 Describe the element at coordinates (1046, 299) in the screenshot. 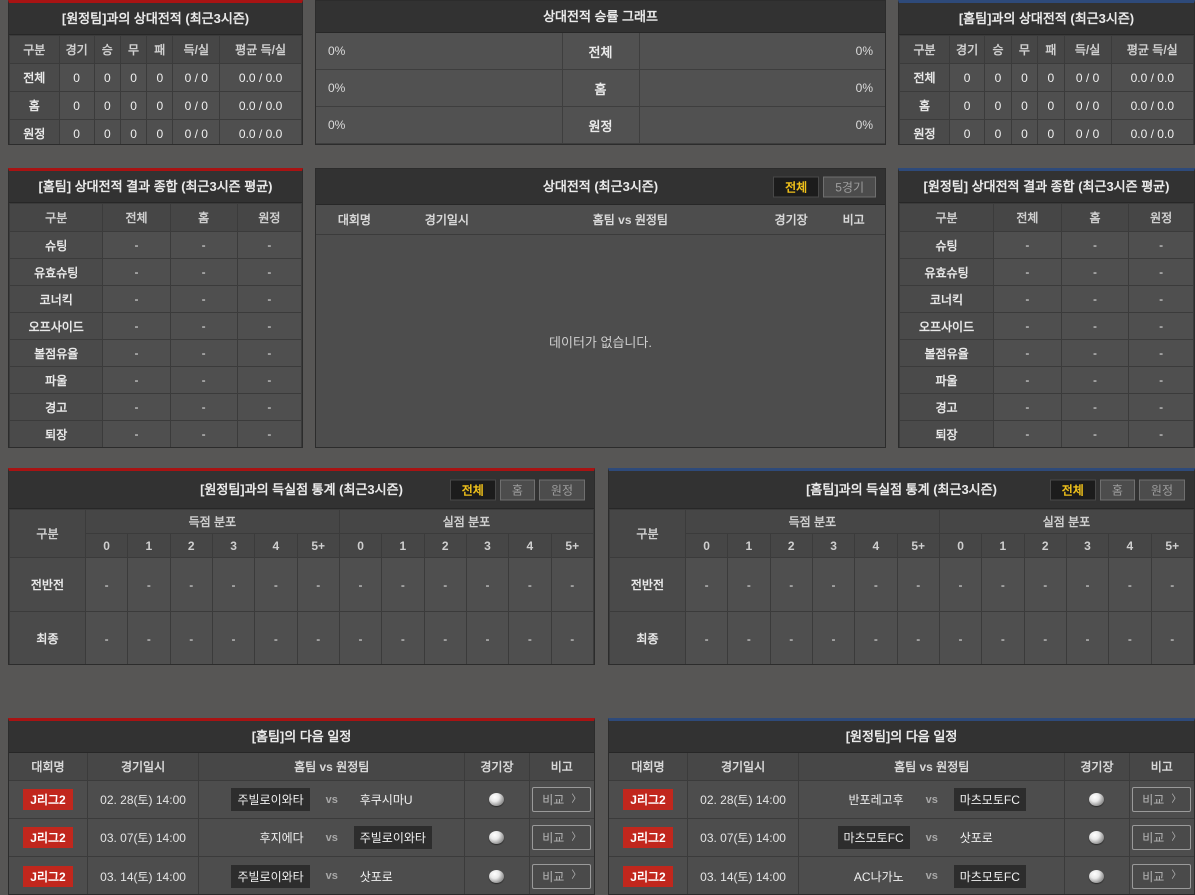

I see `table-row: 코너킥 - - -` at that location.